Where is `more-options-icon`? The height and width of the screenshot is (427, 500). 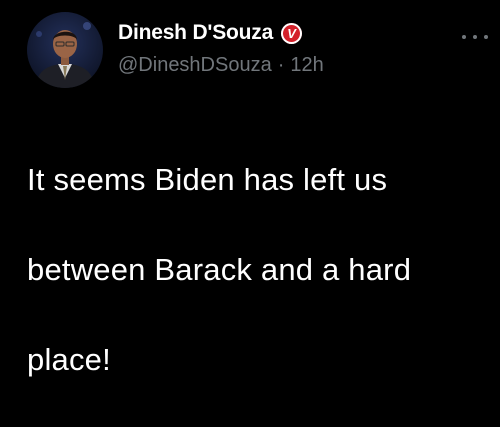
more-options-icon is located at coordinates (475, 37).